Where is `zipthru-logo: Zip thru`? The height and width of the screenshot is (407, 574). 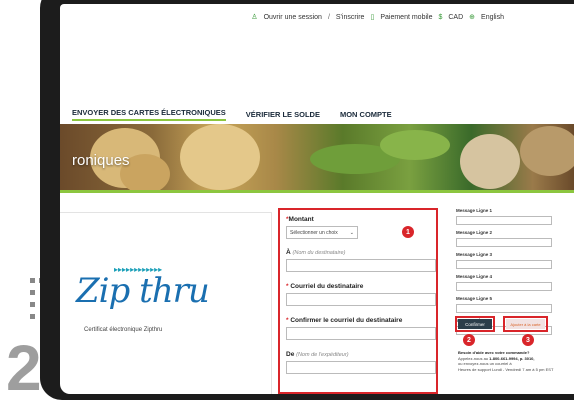 zipthru-logo: Zip thru is located at coordinates (143, 291).